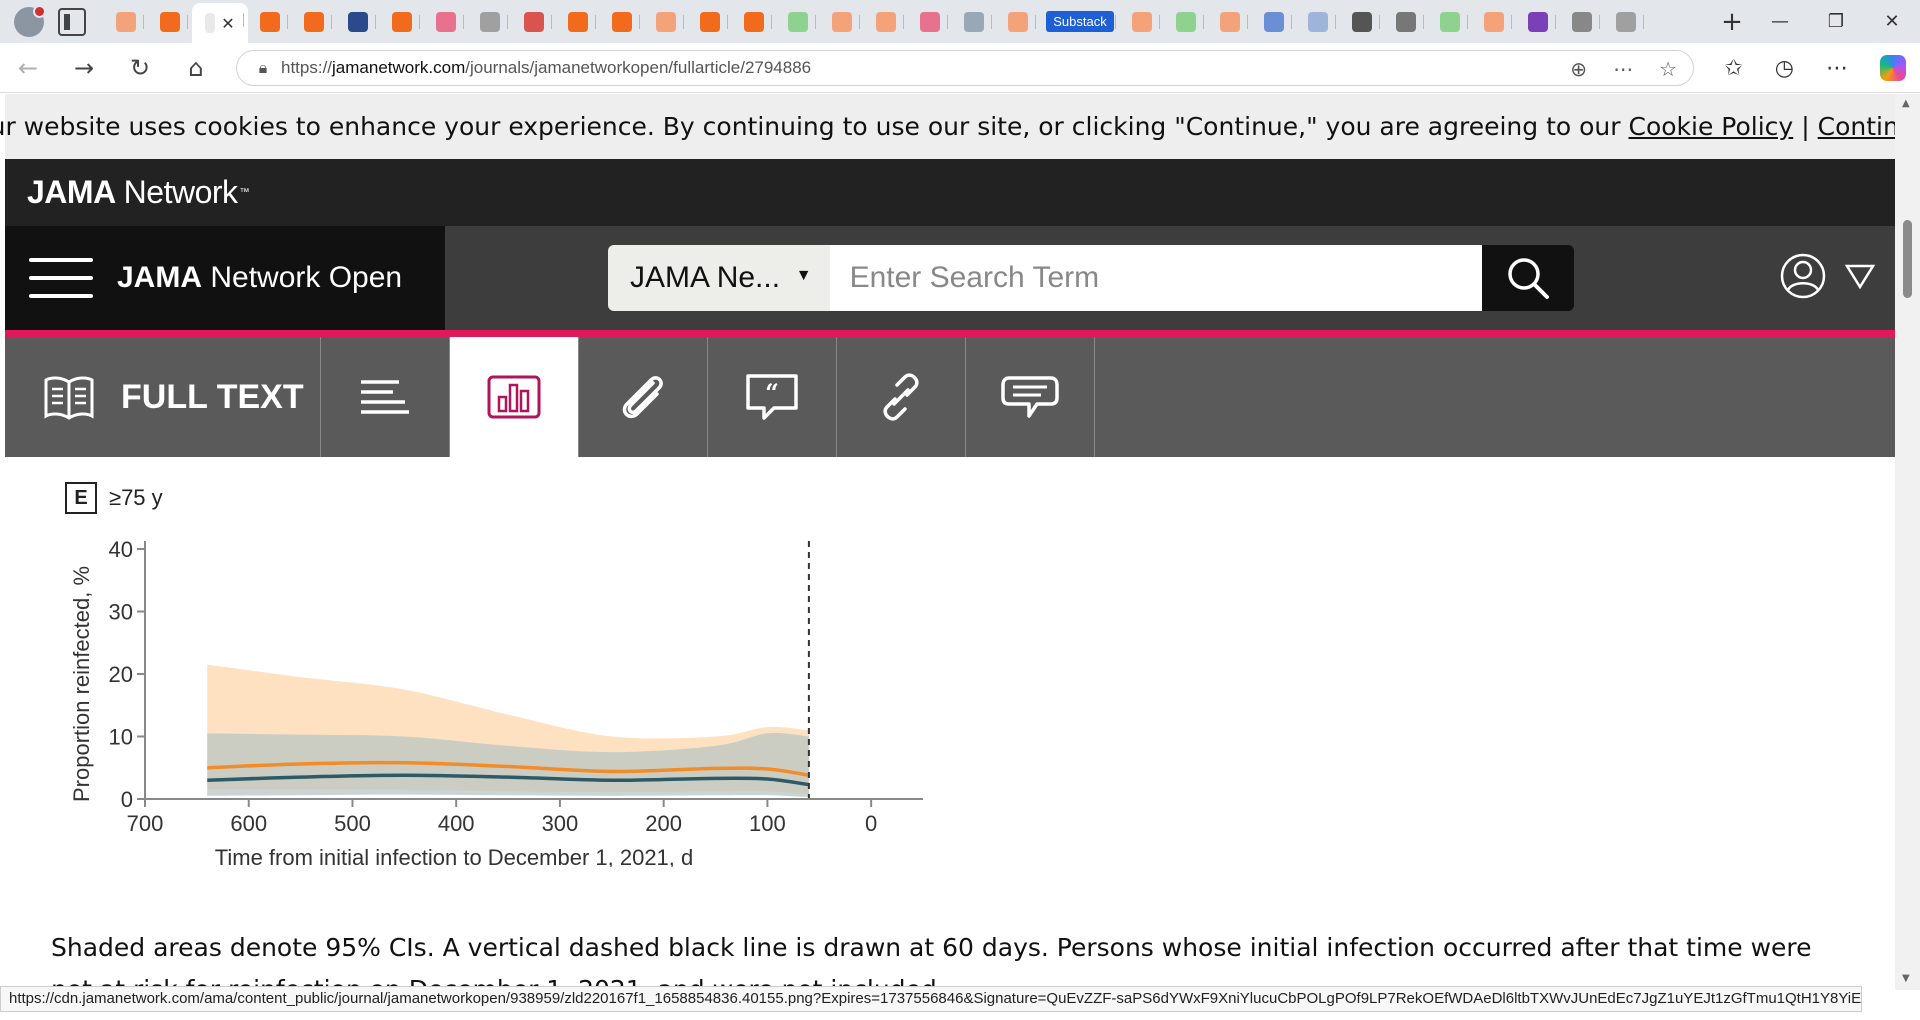 The height and width of the screenshot is (1020, 1920). I want to click on copilot-icon, so click(1893, 68).